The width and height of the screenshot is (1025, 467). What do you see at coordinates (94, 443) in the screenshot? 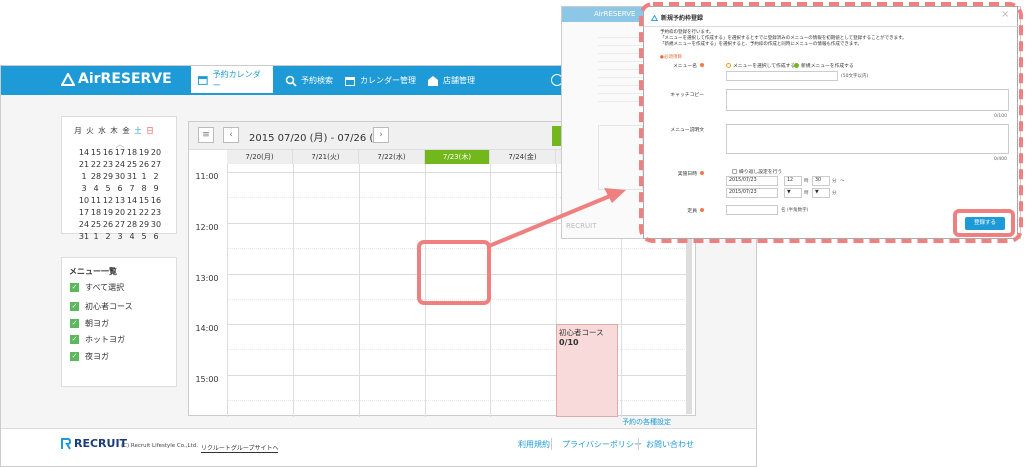
I see `recruit-logo: RECRUIT` at bounding box center [94, 443].